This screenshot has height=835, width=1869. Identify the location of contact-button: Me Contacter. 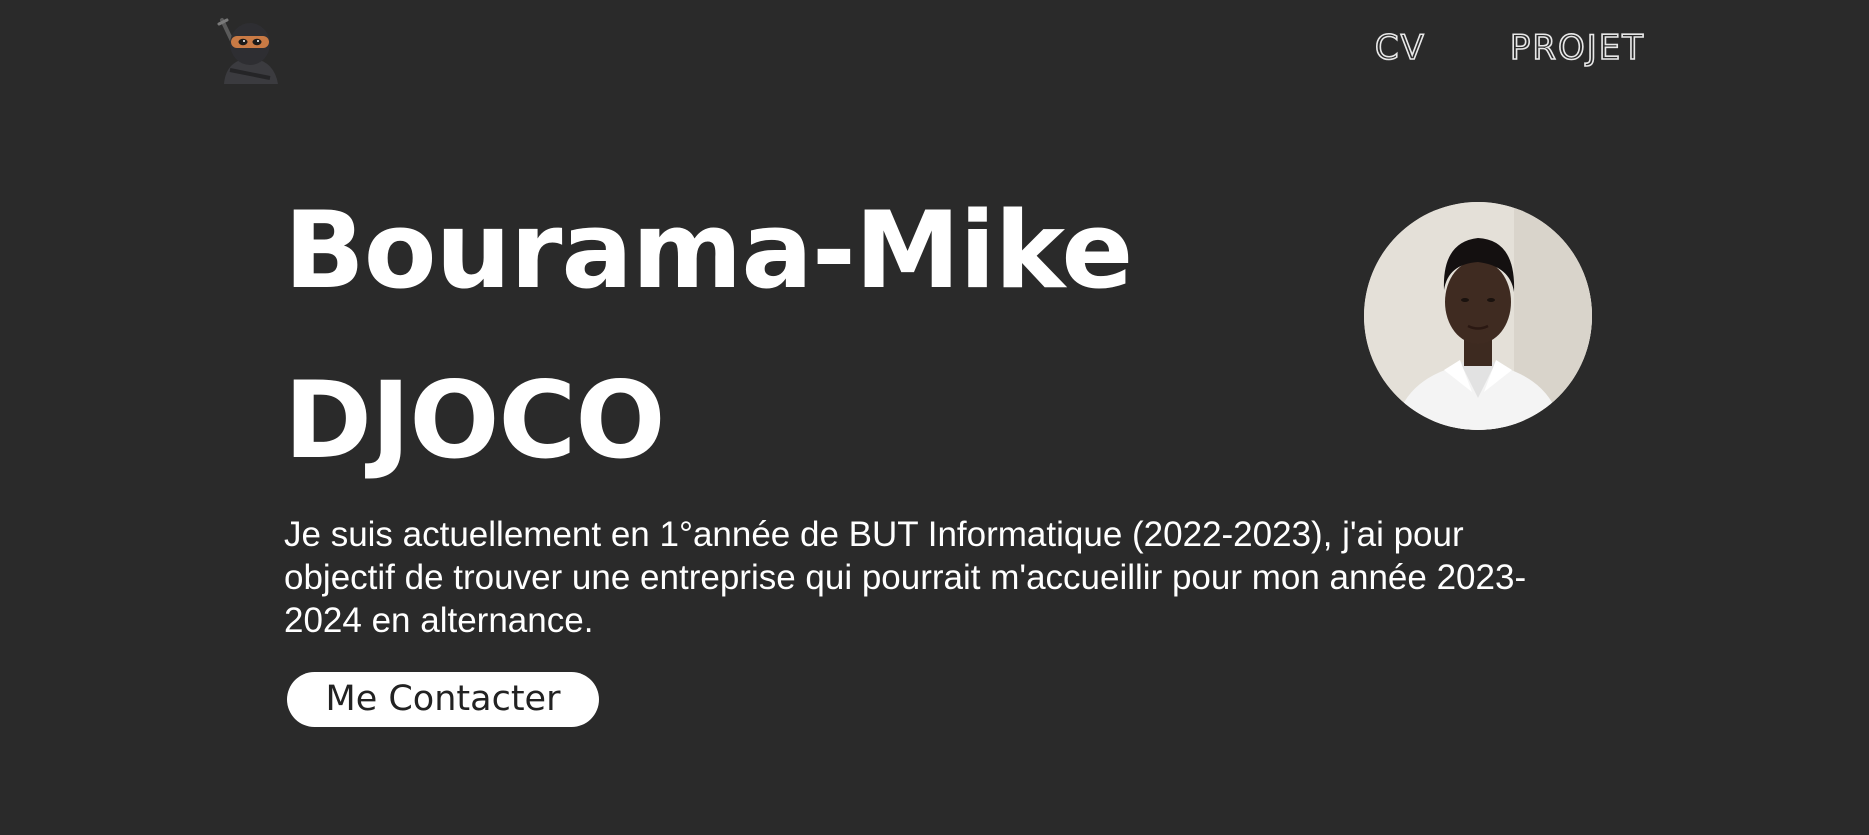
(443, 699).